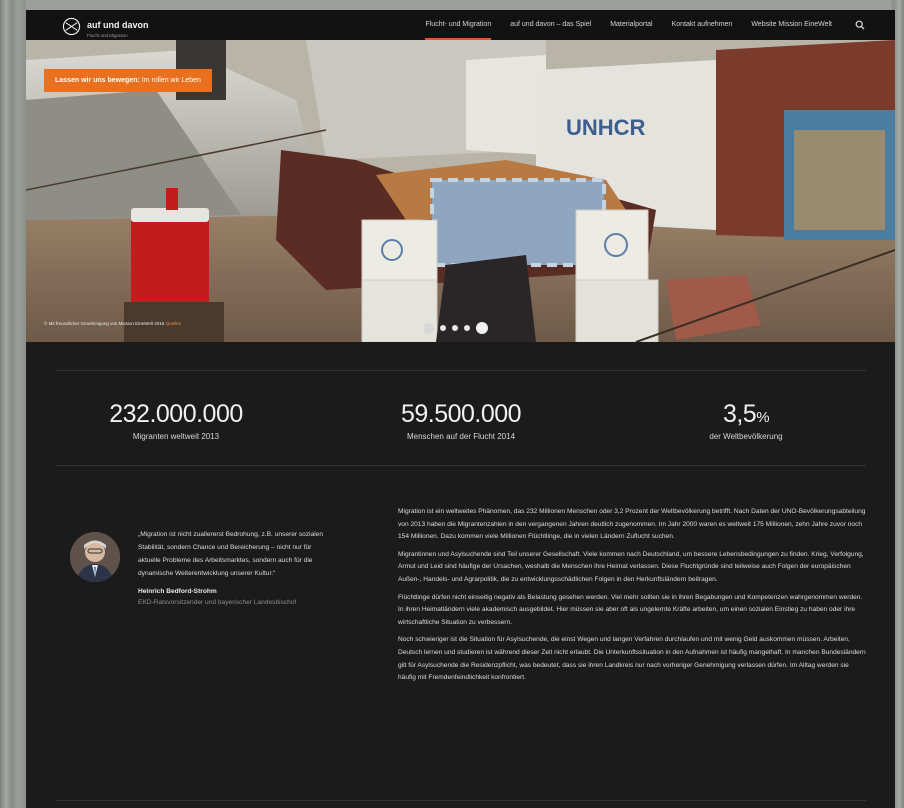 The image size is (904, 808). What do you see at coordinates (860, 25) in the screenshot?
I see `search-icon` at bounding box center [860, 25].